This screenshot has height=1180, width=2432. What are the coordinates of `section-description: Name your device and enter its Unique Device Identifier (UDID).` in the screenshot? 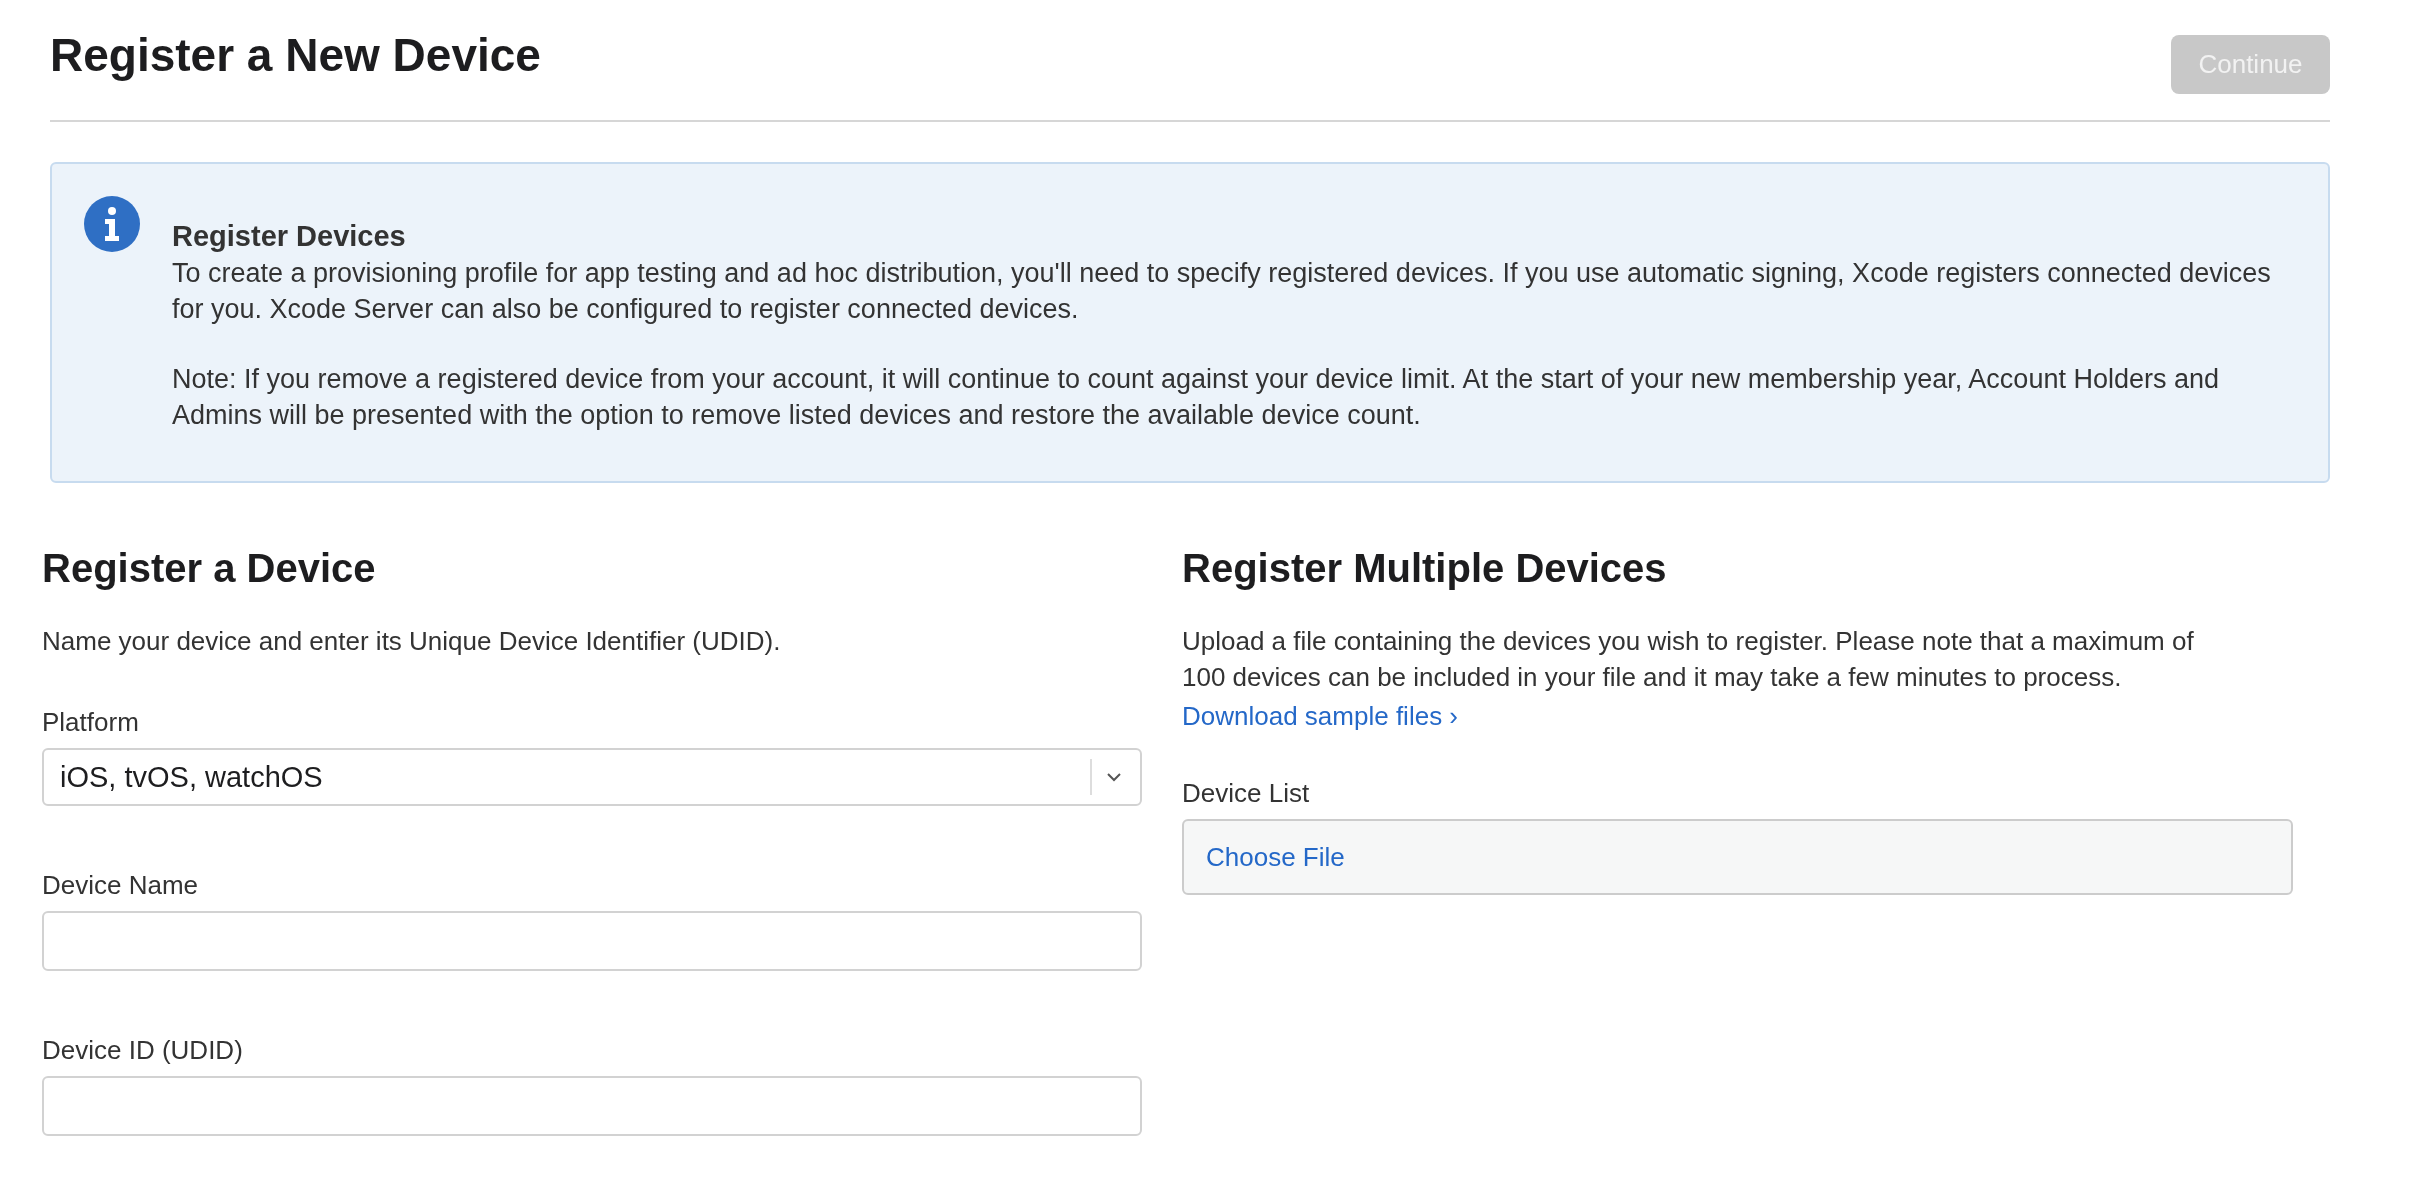 It's located at (412, 641).